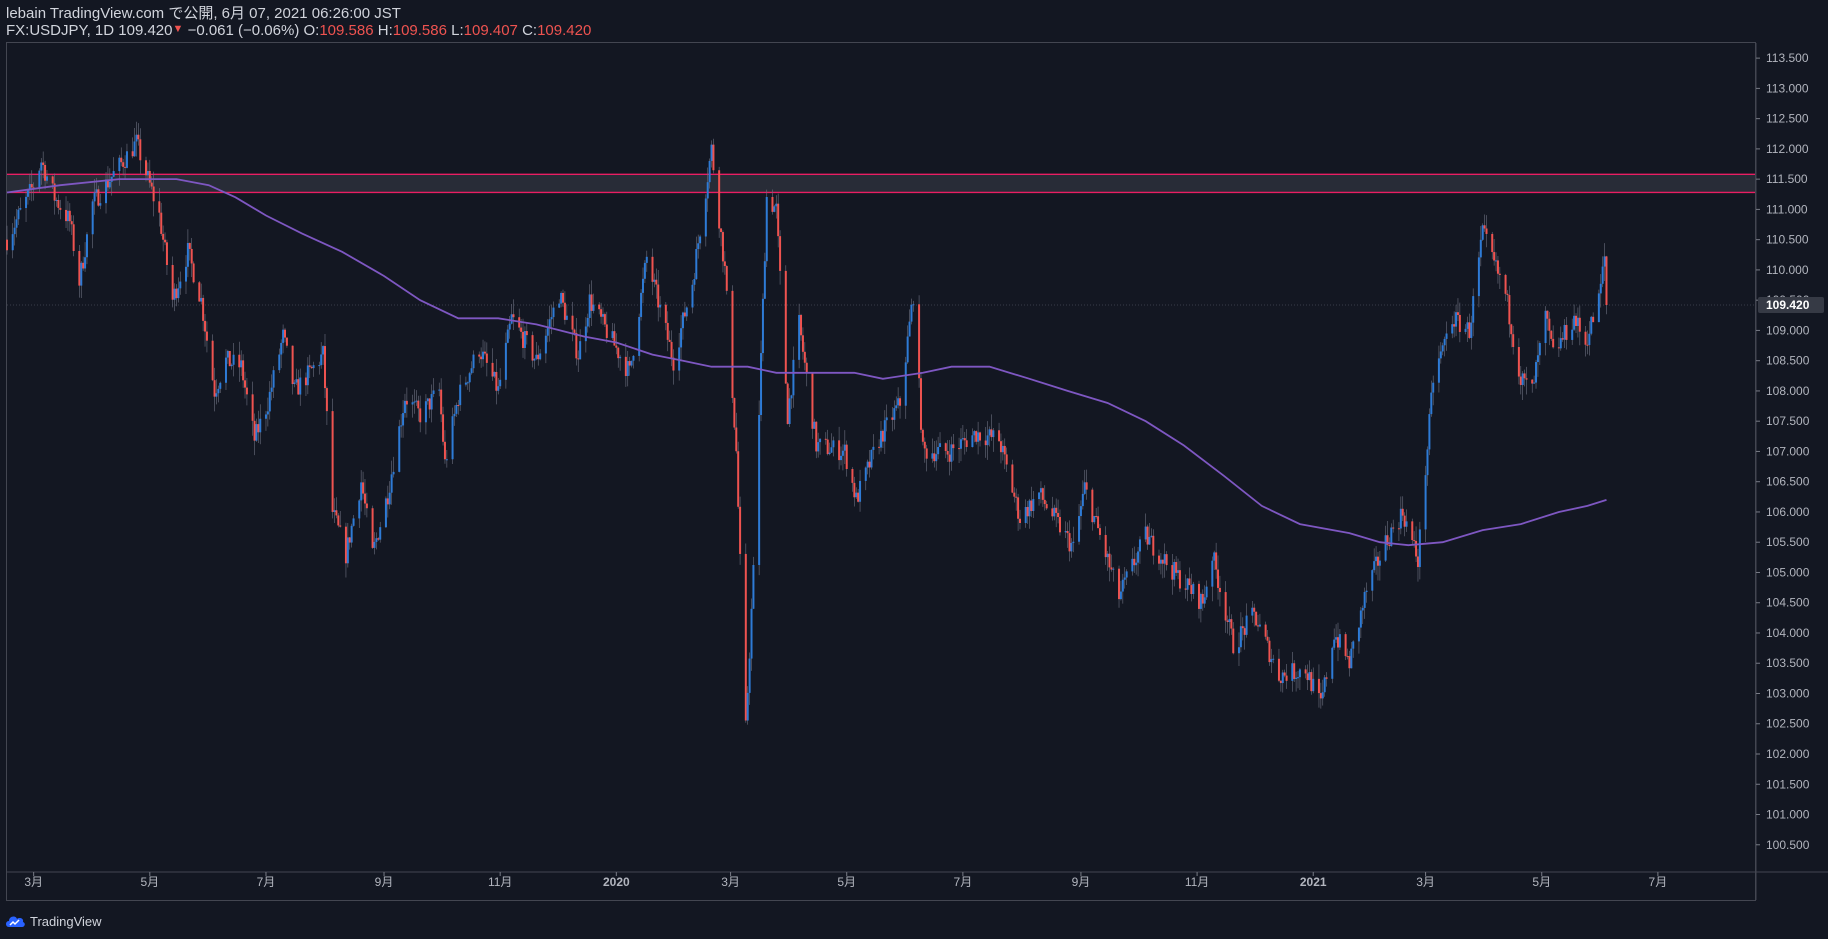  What do you see at coordinates (1788, 572) in the screenshot?
I see `price-tick-label: 105.000` at bounding box center [1788, 572].